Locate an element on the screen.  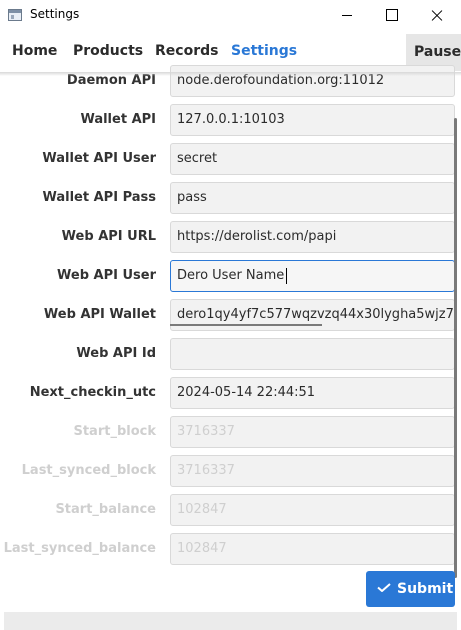
input-scroll-indicator is located at coordinates (246, 325).